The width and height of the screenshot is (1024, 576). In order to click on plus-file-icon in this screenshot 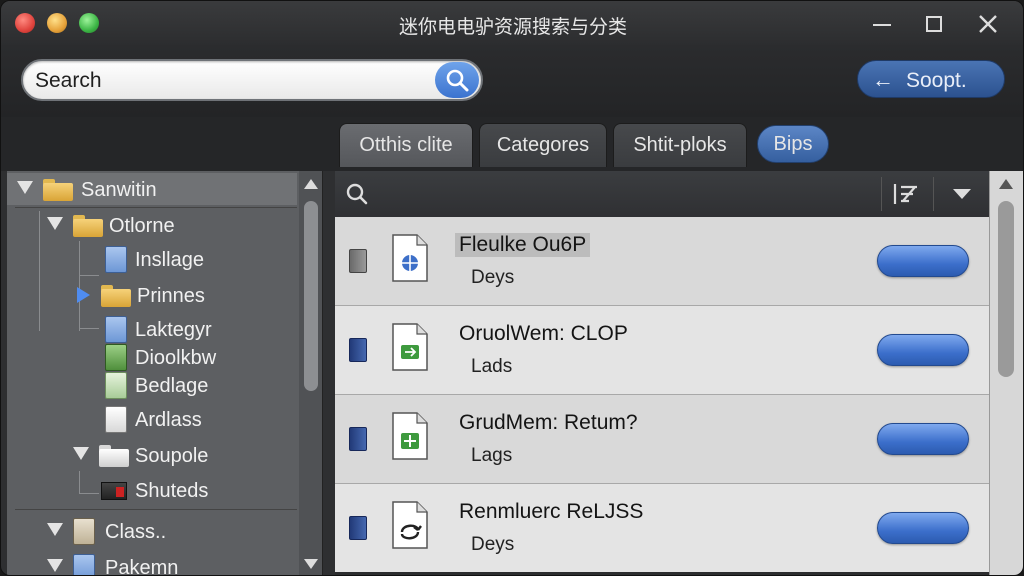, I will do `click(410, 436)`.